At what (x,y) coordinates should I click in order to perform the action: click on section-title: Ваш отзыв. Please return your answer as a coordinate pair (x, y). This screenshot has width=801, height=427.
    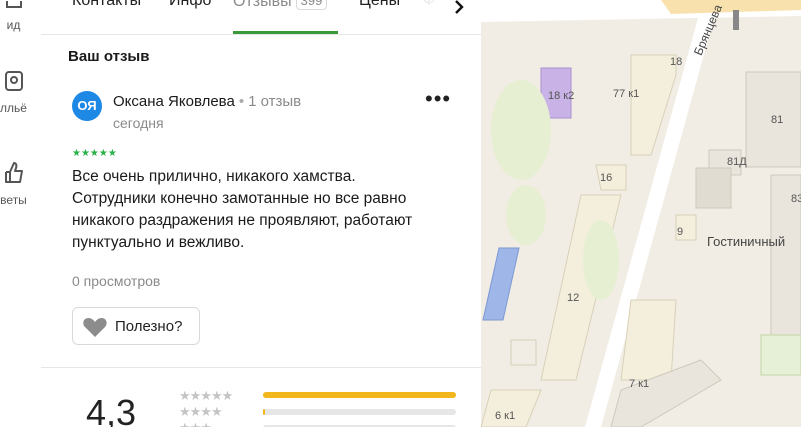
    Looking at the image, I should click on (109, 56).